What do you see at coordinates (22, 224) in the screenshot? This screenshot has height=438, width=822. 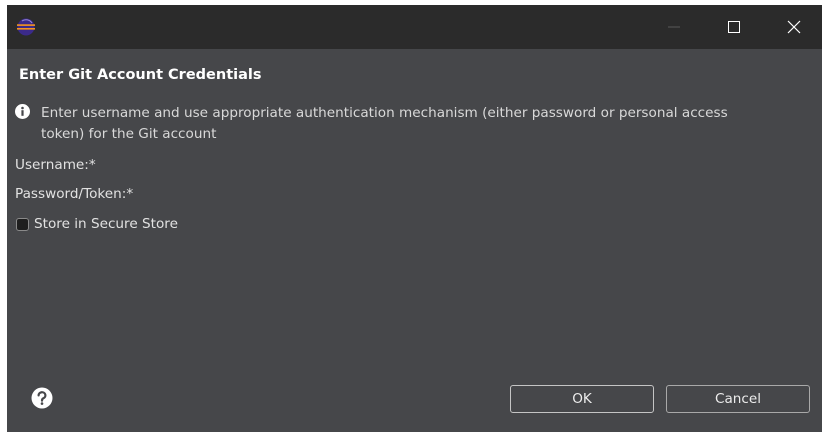 I see `secure-store-checkbox` at bounding box center [22, 224].